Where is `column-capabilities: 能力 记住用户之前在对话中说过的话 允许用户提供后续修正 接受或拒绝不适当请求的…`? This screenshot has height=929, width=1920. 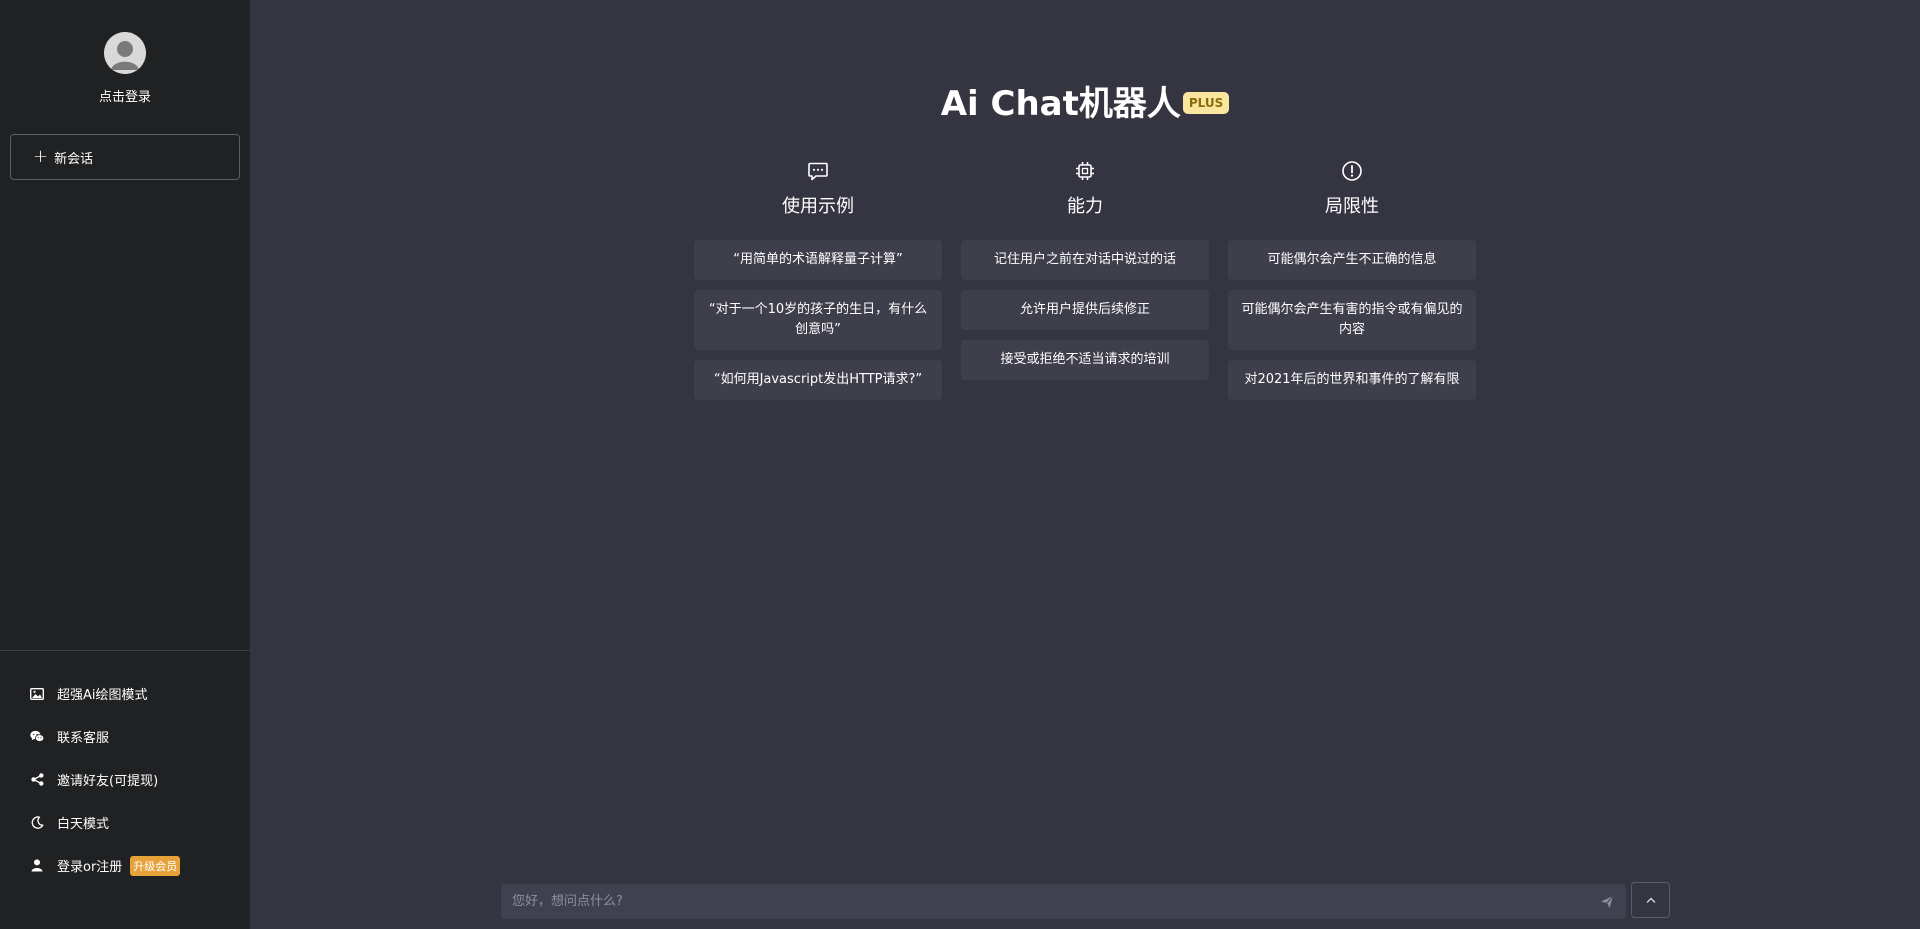 column-capabilities: 能力 记住用户之前在对话中说过的话 允许用户提供后续修正 接受或拒绝不适当请求的… is located at coordinates (1085, 279).